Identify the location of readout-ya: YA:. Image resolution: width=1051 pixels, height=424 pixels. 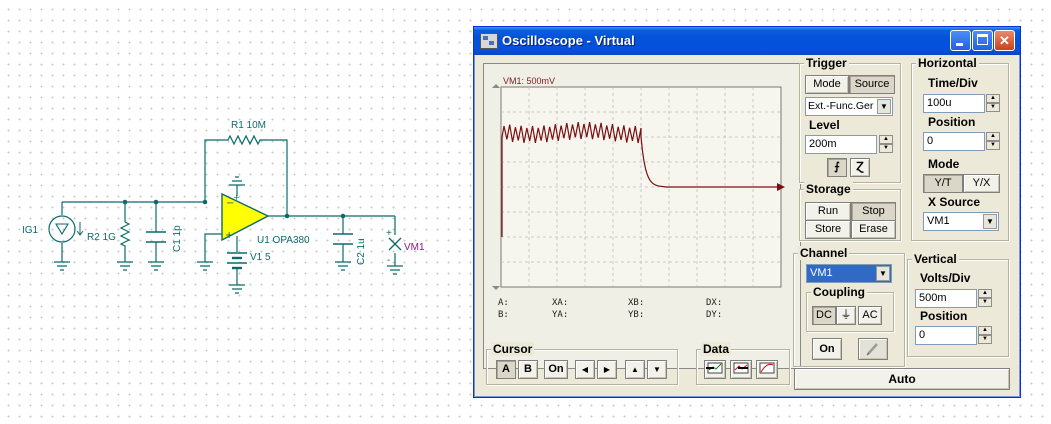
(560, 315).